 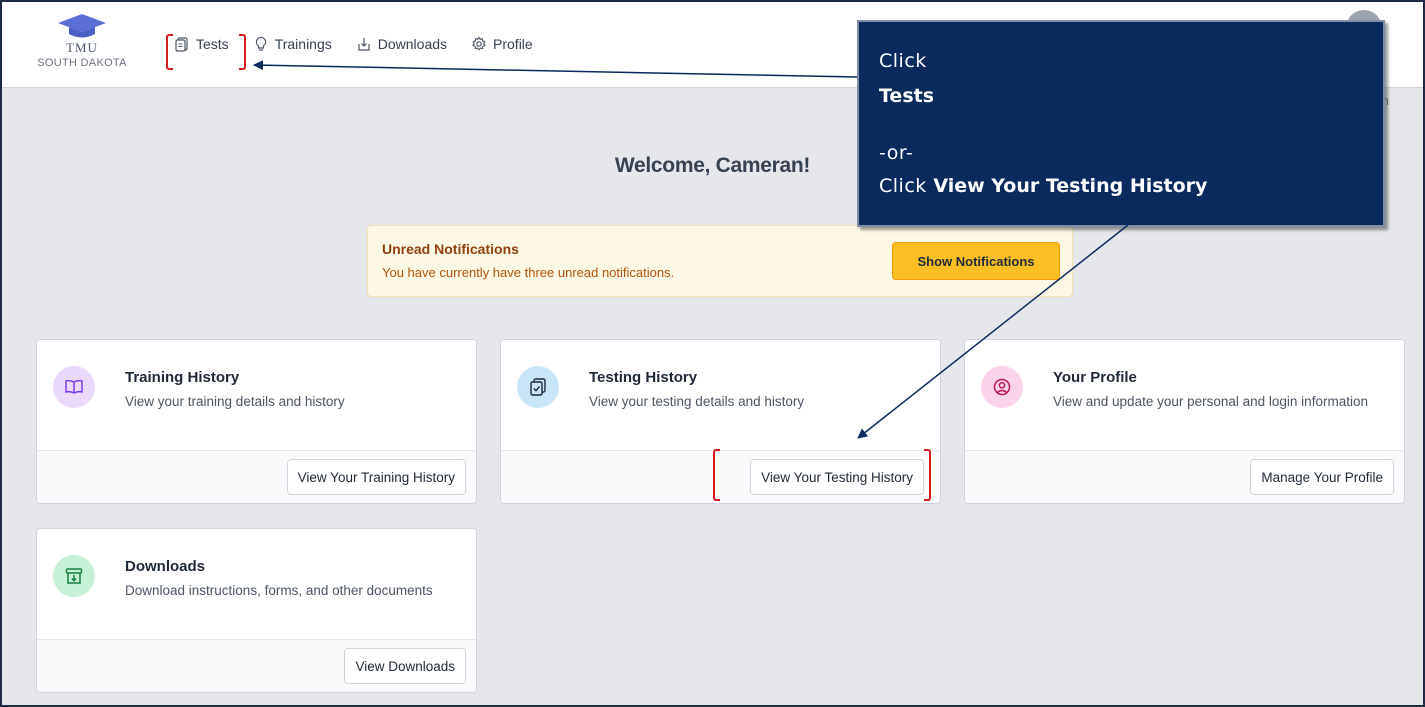 What do you see at coordinates (405, 666) in the screenshot?
I see `view-downloads-button: View Downloads` at bounding box center [405, 666].